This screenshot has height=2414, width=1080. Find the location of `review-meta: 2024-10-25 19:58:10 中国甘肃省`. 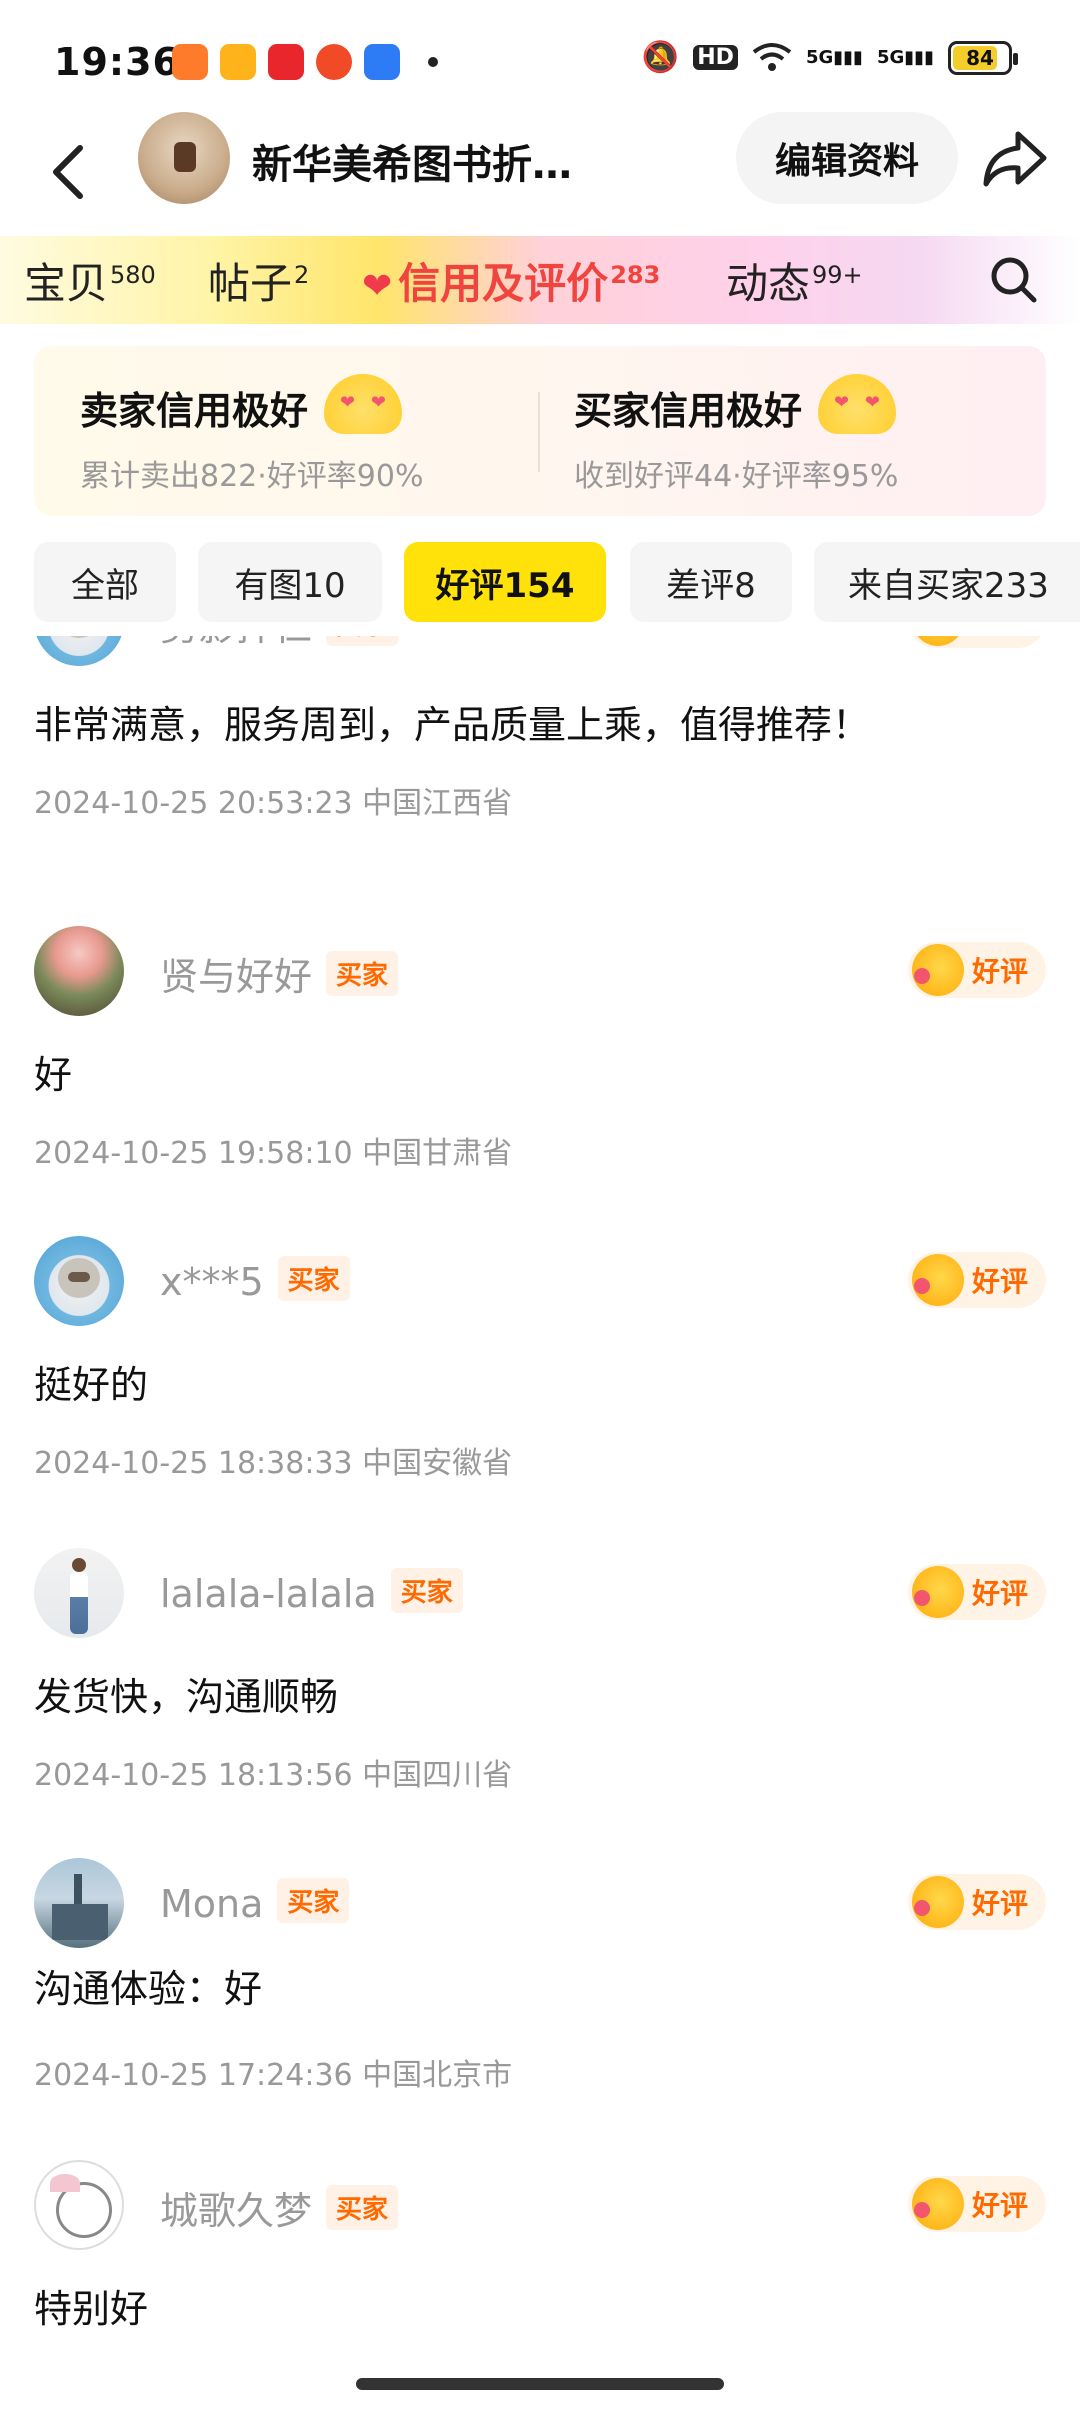

review-meta: 2024-10-25 19:58:10 中国甘肃省 is located at coordinates (273, 1153).